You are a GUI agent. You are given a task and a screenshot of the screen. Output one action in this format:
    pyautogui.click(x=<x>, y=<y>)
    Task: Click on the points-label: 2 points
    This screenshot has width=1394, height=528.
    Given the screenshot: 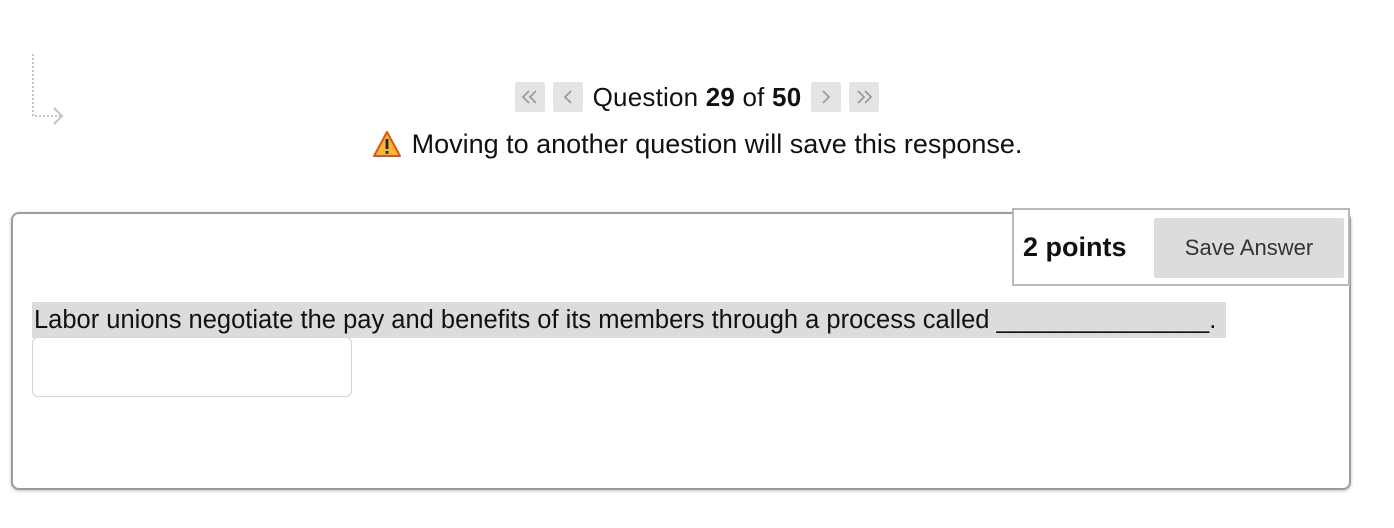 What is the action you would take?
    pyautogui.click(x=1075, y=246)
    